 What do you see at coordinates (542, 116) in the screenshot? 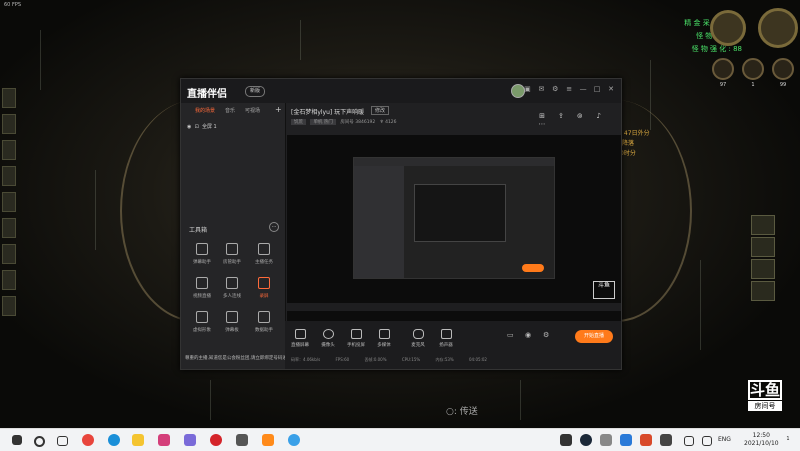
I see `gift-icon: ⊞` at bounding box center [542, 116].